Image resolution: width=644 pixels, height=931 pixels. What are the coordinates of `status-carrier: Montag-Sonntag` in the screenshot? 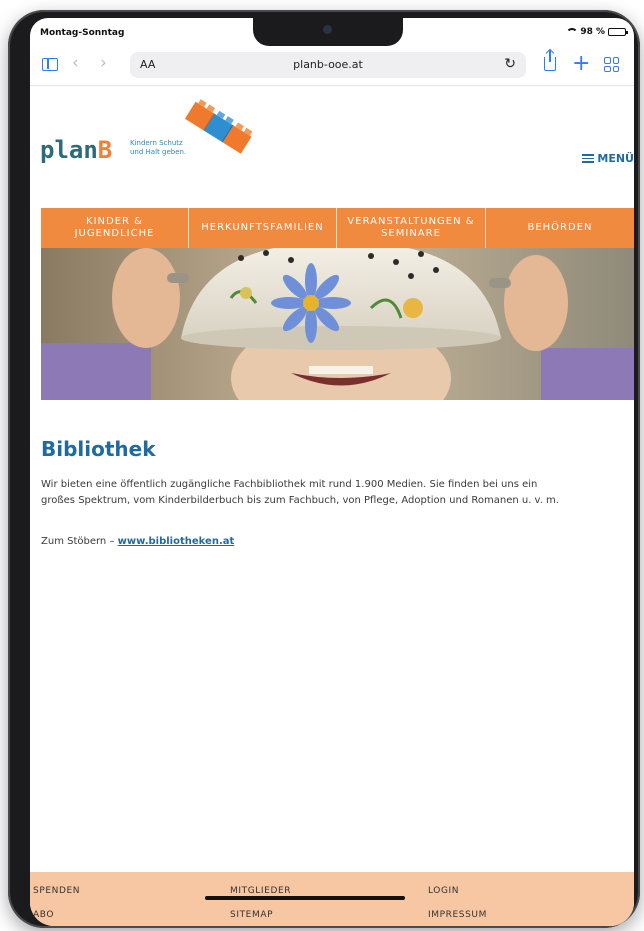 It's located at (82, 33).